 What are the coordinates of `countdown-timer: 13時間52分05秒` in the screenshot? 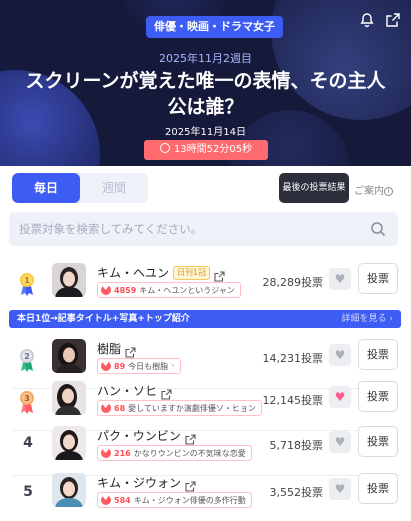 It's located at (206, 150).